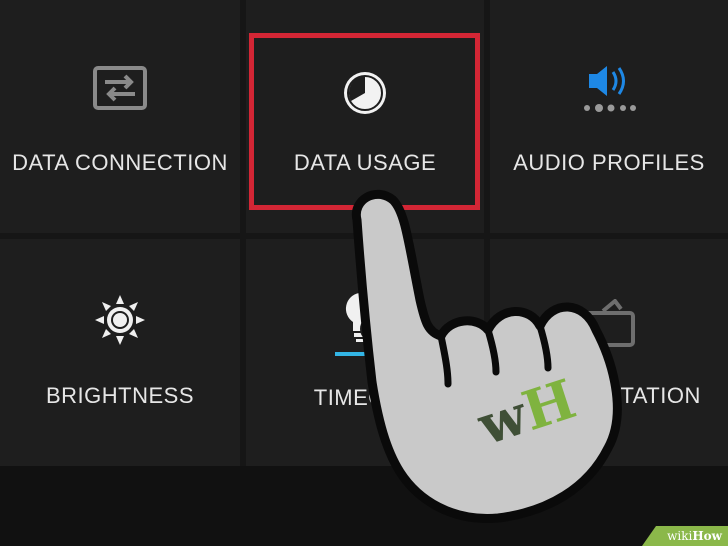  Describe the element at coordinates (685, 536) in the screenshot. I see `wikihow-watermark: wikiHow` at that location.